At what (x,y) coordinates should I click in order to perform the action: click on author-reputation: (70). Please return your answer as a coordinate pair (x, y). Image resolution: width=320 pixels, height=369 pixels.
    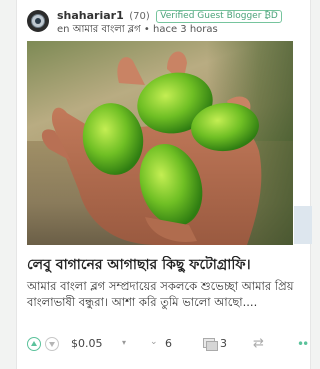
    Looking at the image, I should click on (139, 16).